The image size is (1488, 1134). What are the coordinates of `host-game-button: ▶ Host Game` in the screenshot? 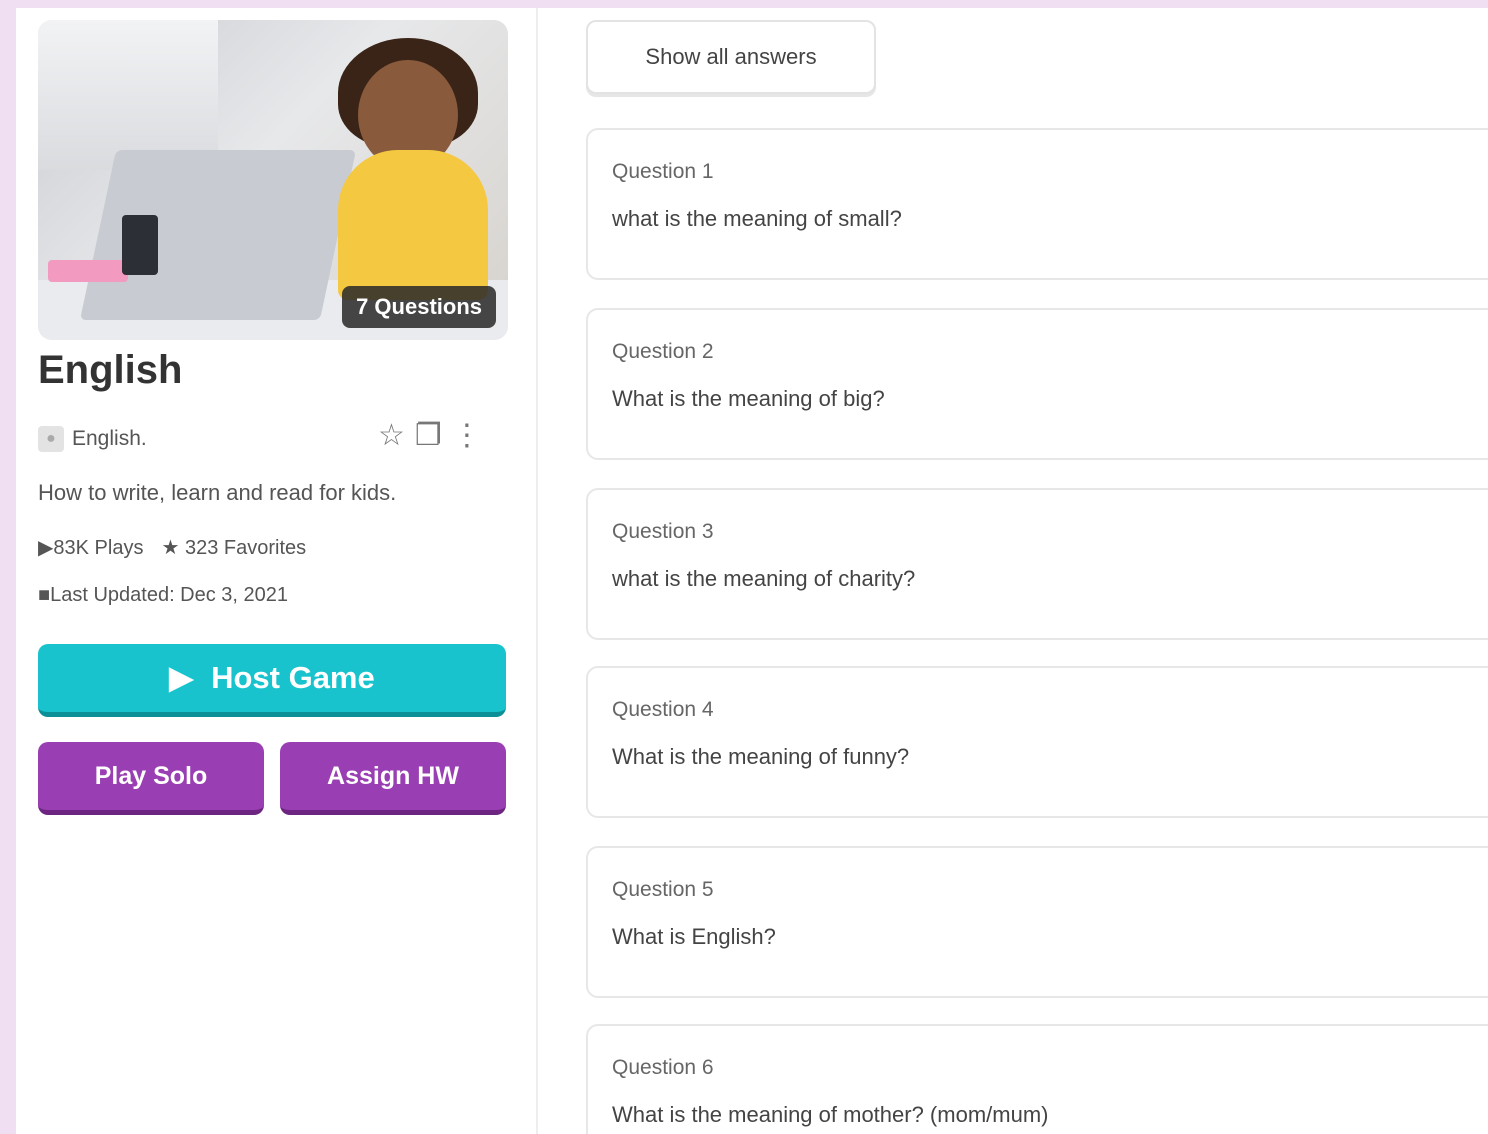 It's located at (272, 680).